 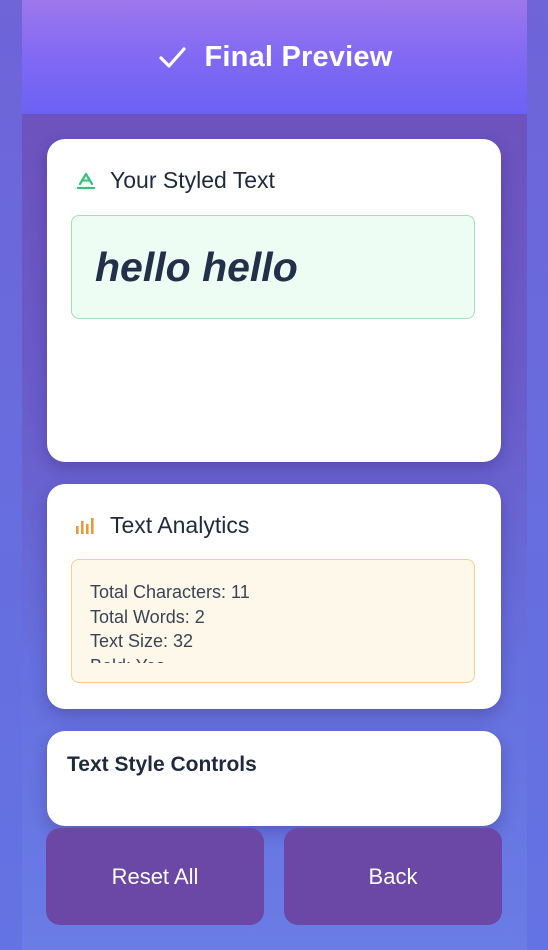 I want to click on styled-text-preview: hello hello, so click(x=273, y=267).